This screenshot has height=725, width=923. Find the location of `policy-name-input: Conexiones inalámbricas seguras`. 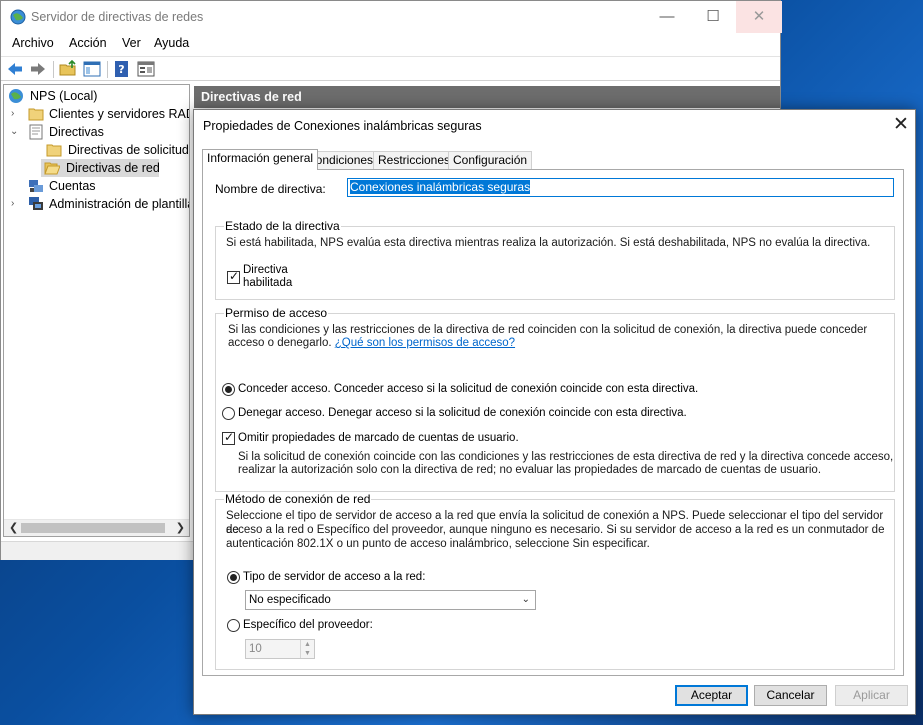

policy-name-input: Conexiones inalámbricas seguras is located at coordinates (620, 187).